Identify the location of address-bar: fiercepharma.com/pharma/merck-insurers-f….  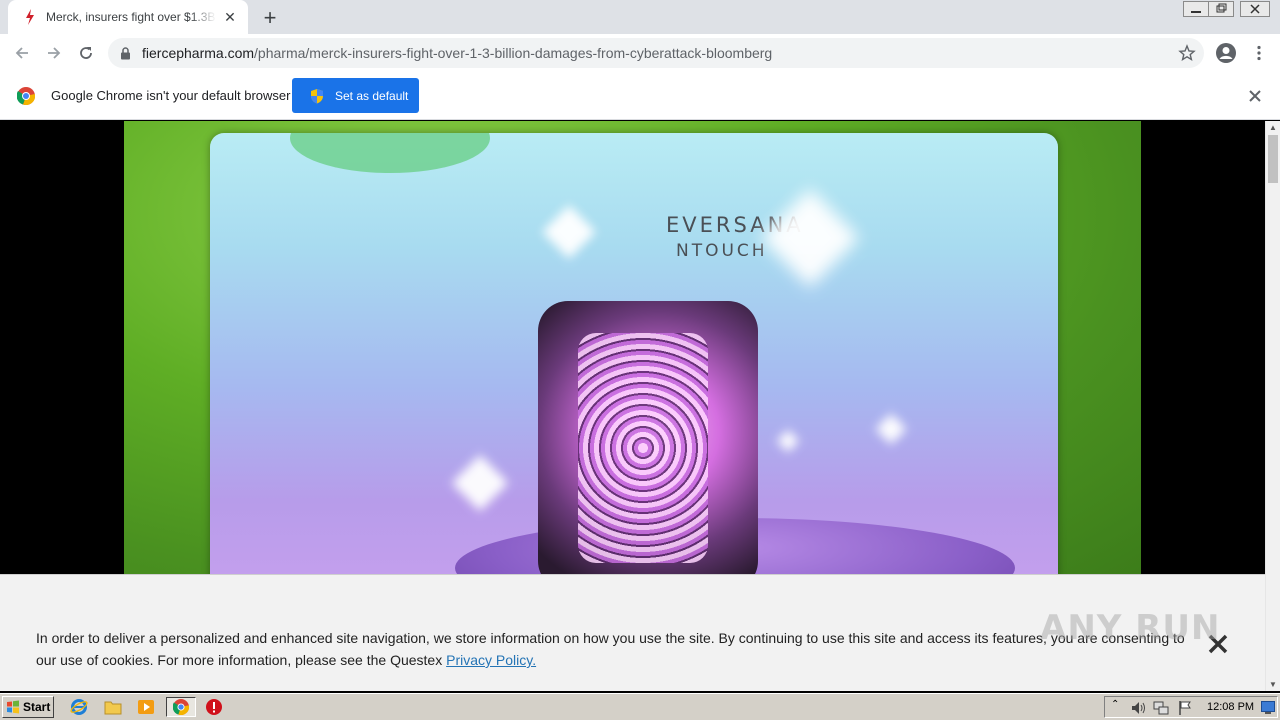
(656, 53).